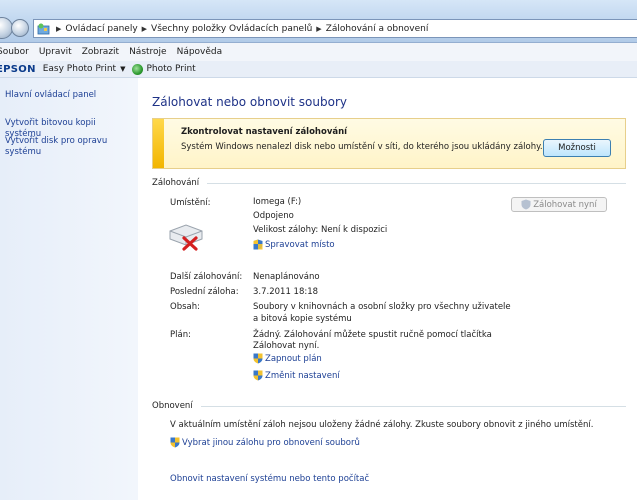 The width and height of the screenshot is (637, 500). Describe the element at coordinates (300, 244) in the screenshot. I see `manage-space-label: Spravovat místo` at that location.